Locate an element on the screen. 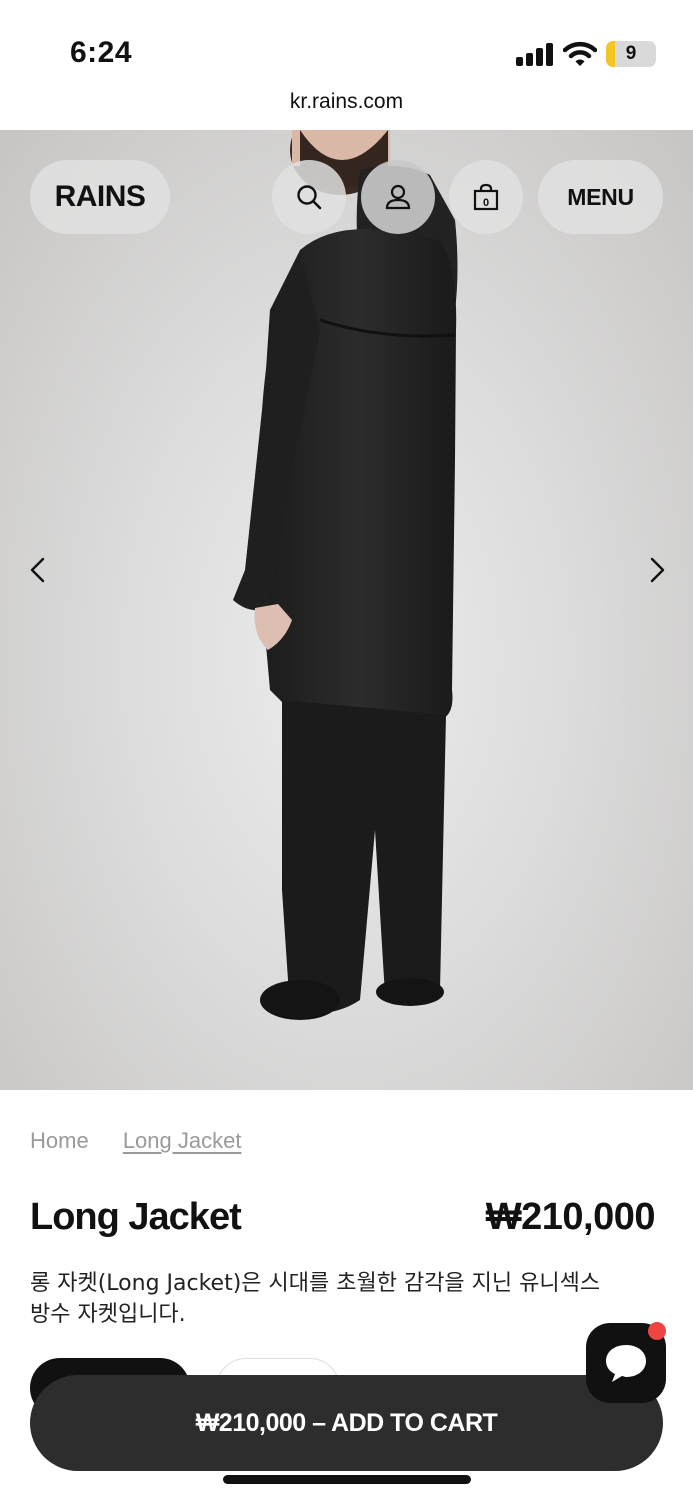 Image resolution: width=693 pixels, height=1500 pixels. url-bar: kr.rains.com is located at coordinates (346, 102).